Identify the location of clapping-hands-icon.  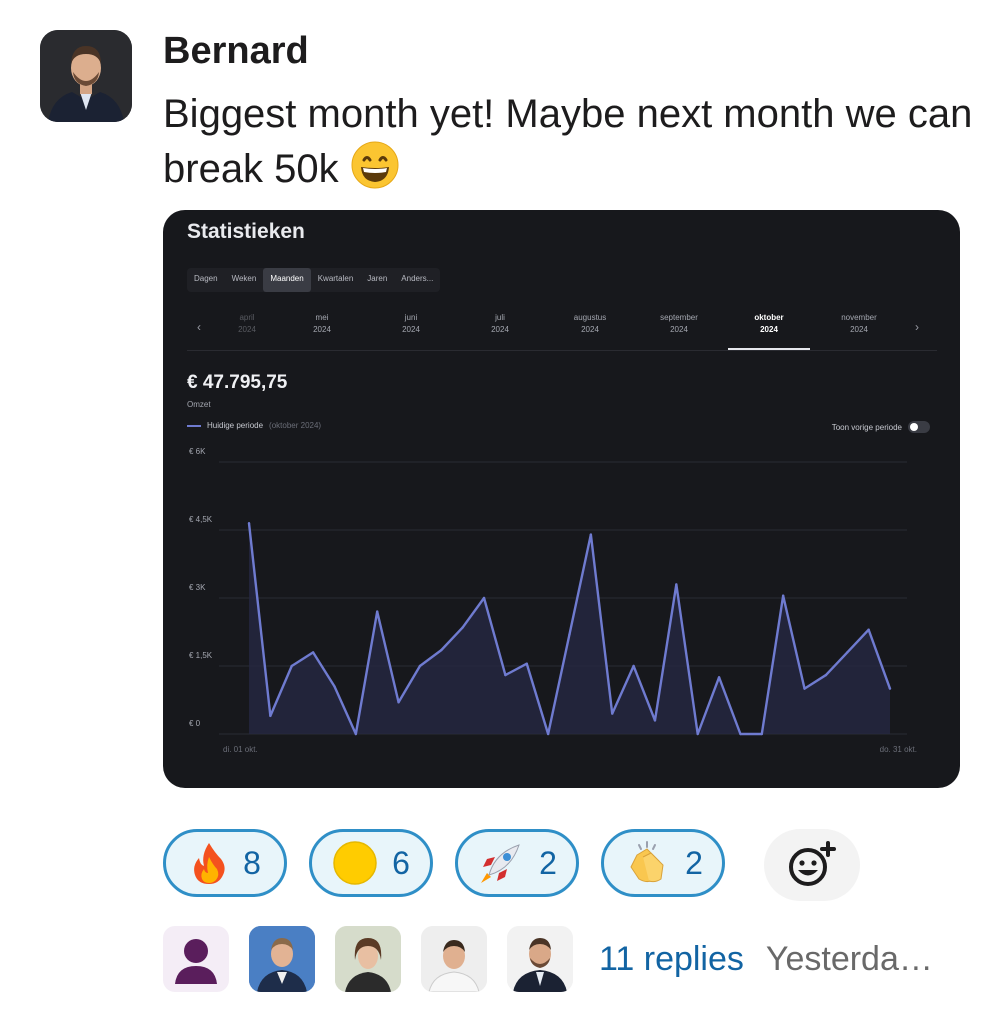
(647, 862).